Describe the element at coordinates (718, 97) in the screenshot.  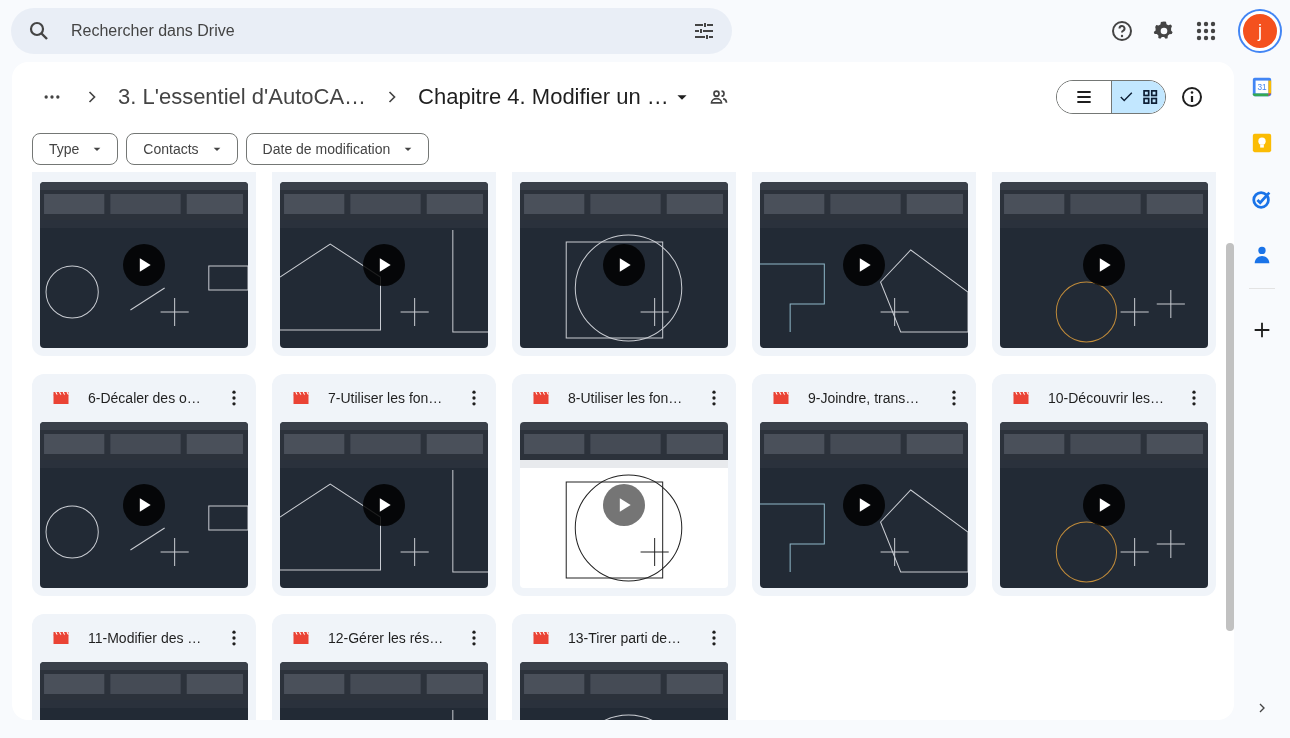
I see `people-icon` at that location.